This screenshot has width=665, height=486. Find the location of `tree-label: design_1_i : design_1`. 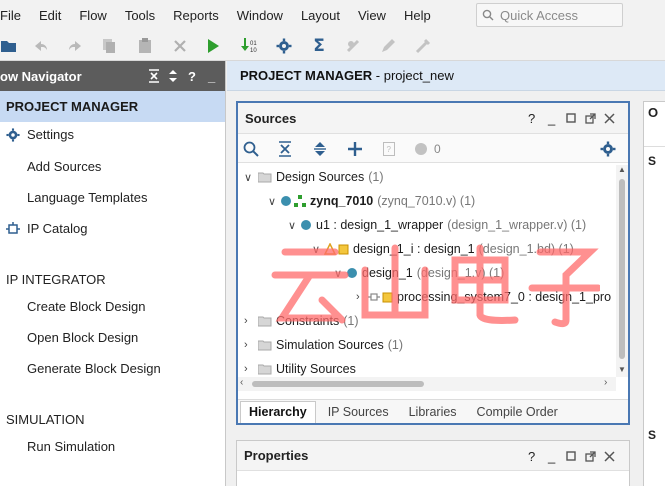

tree-label: design_1_i : design_1 is located at coordinates (414, 249).